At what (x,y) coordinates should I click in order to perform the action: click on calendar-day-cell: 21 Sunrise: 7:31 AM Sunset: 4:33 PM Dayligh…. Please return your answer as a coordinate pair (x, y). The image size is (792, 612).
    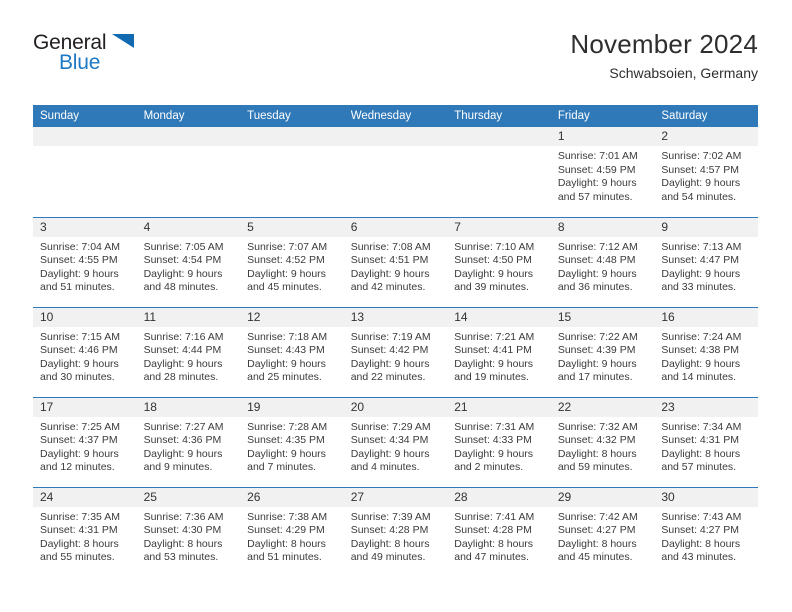
    Looking at the image, I should click on (499, 441).